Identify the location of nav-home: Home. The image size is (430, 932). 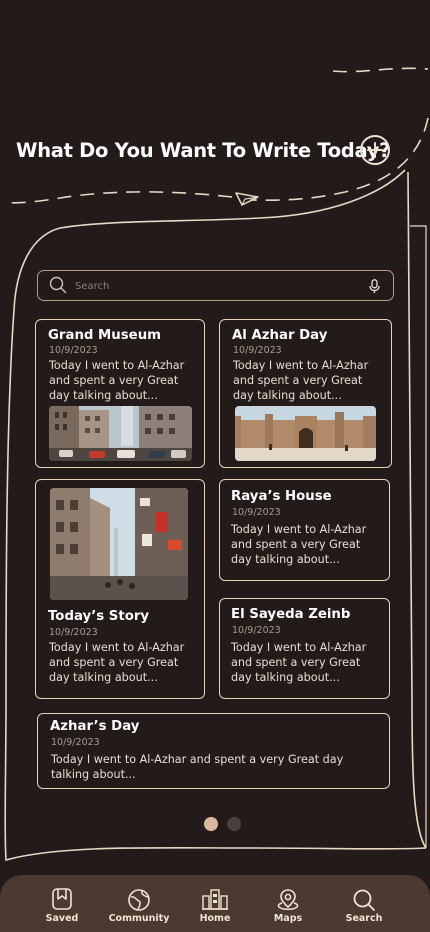
(215, 903).